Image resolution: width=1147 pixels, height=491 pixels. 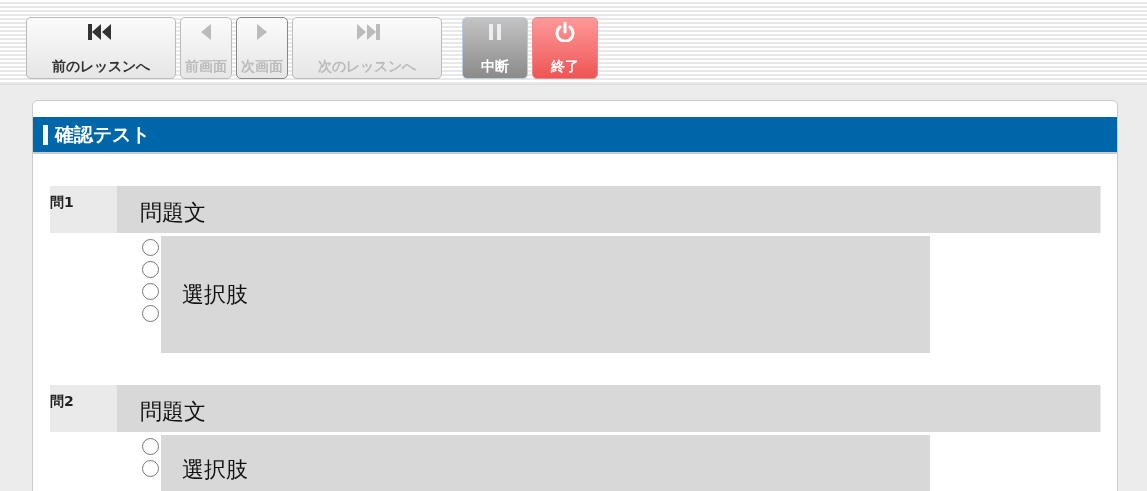 What do you see at coordinates (62, 401) in the screenshot?
I see `question-number: 問2` at bounding box center [62, 401].